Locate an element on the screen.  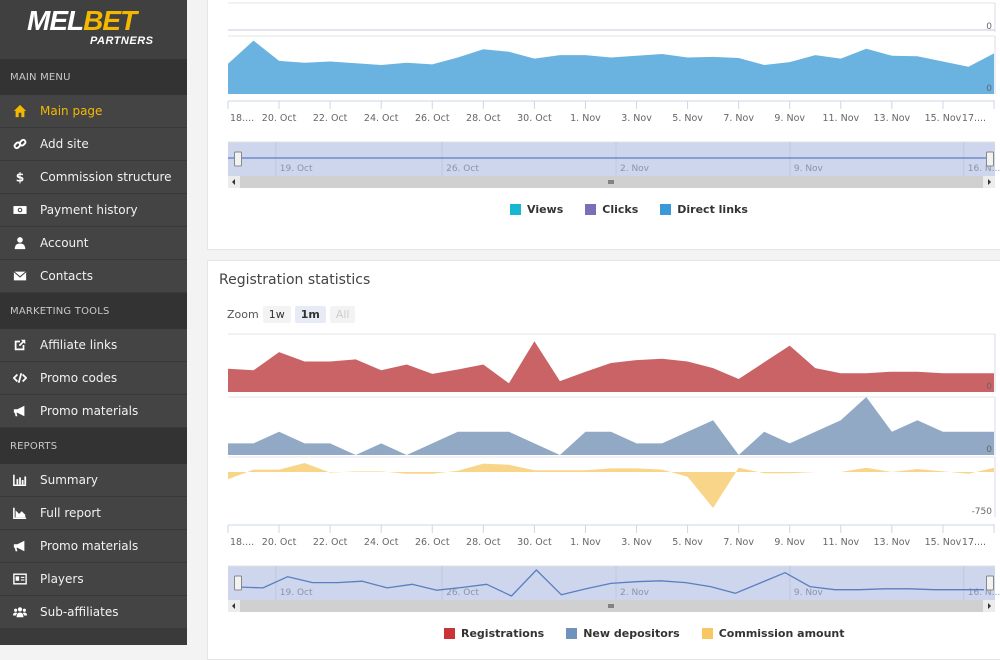
sidebar-item-label: Account is located at coordinates (64, 243).